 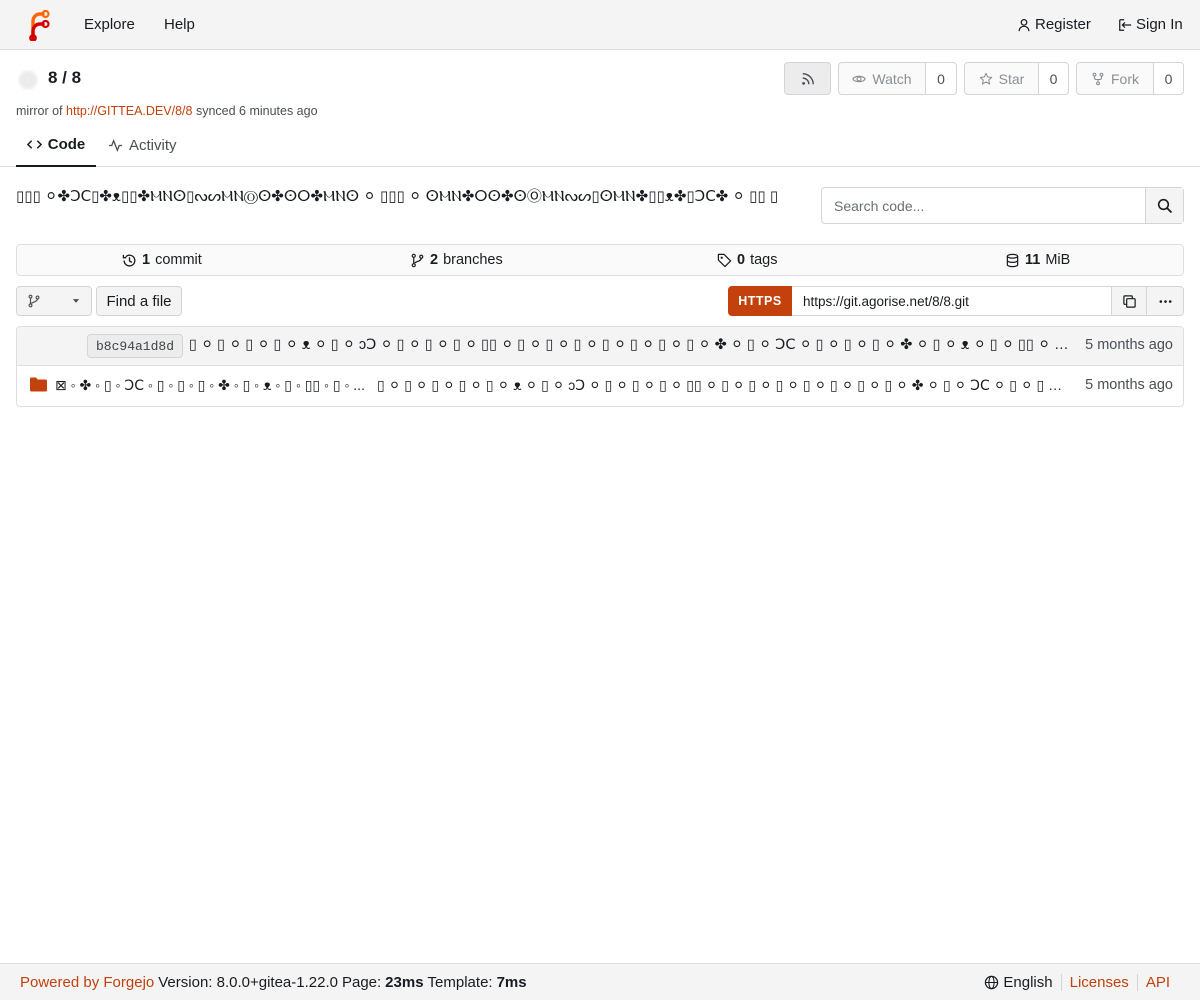 What do you see at coordinates (892, 78) in the screenshot?
I see `watch-label: Watch` at bounding box center [892, 78].